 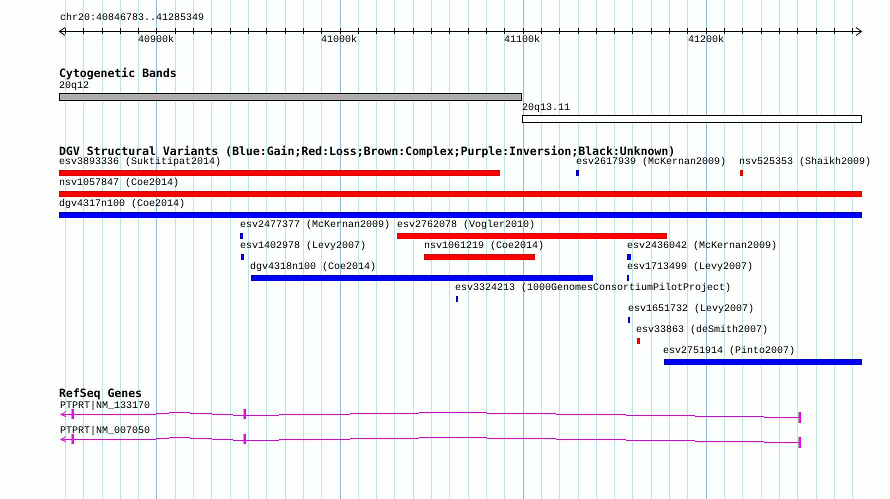 What do you see at coordinates (691, 310) in the screenshot?
I see `variant-label: esv1651732 (Levy2007)` at bounding box center [691, 310].